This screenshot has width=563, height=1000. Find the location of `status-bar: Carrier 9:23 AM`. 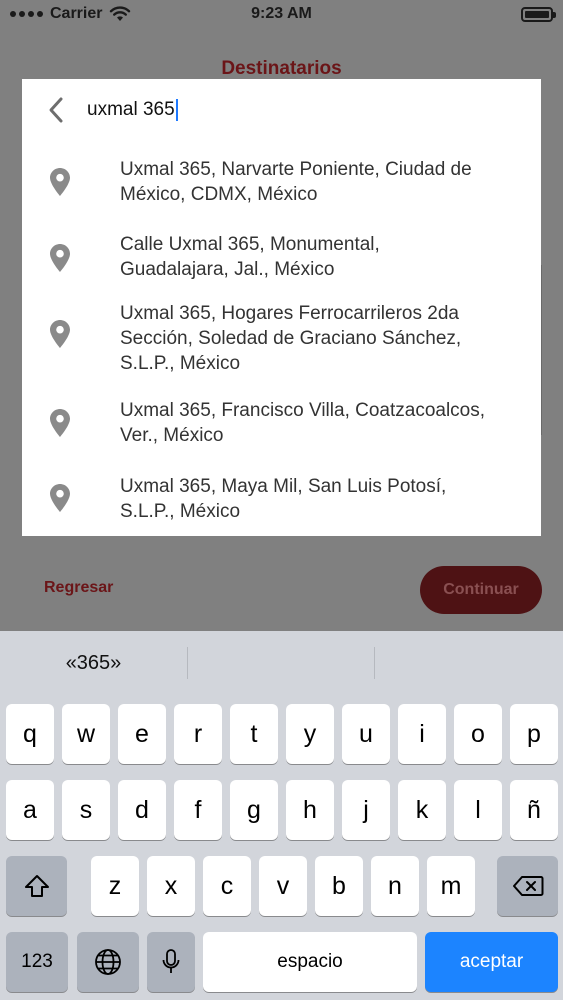

status-bar: Carrier 9:23 AM is located at coordinates (281, 15).